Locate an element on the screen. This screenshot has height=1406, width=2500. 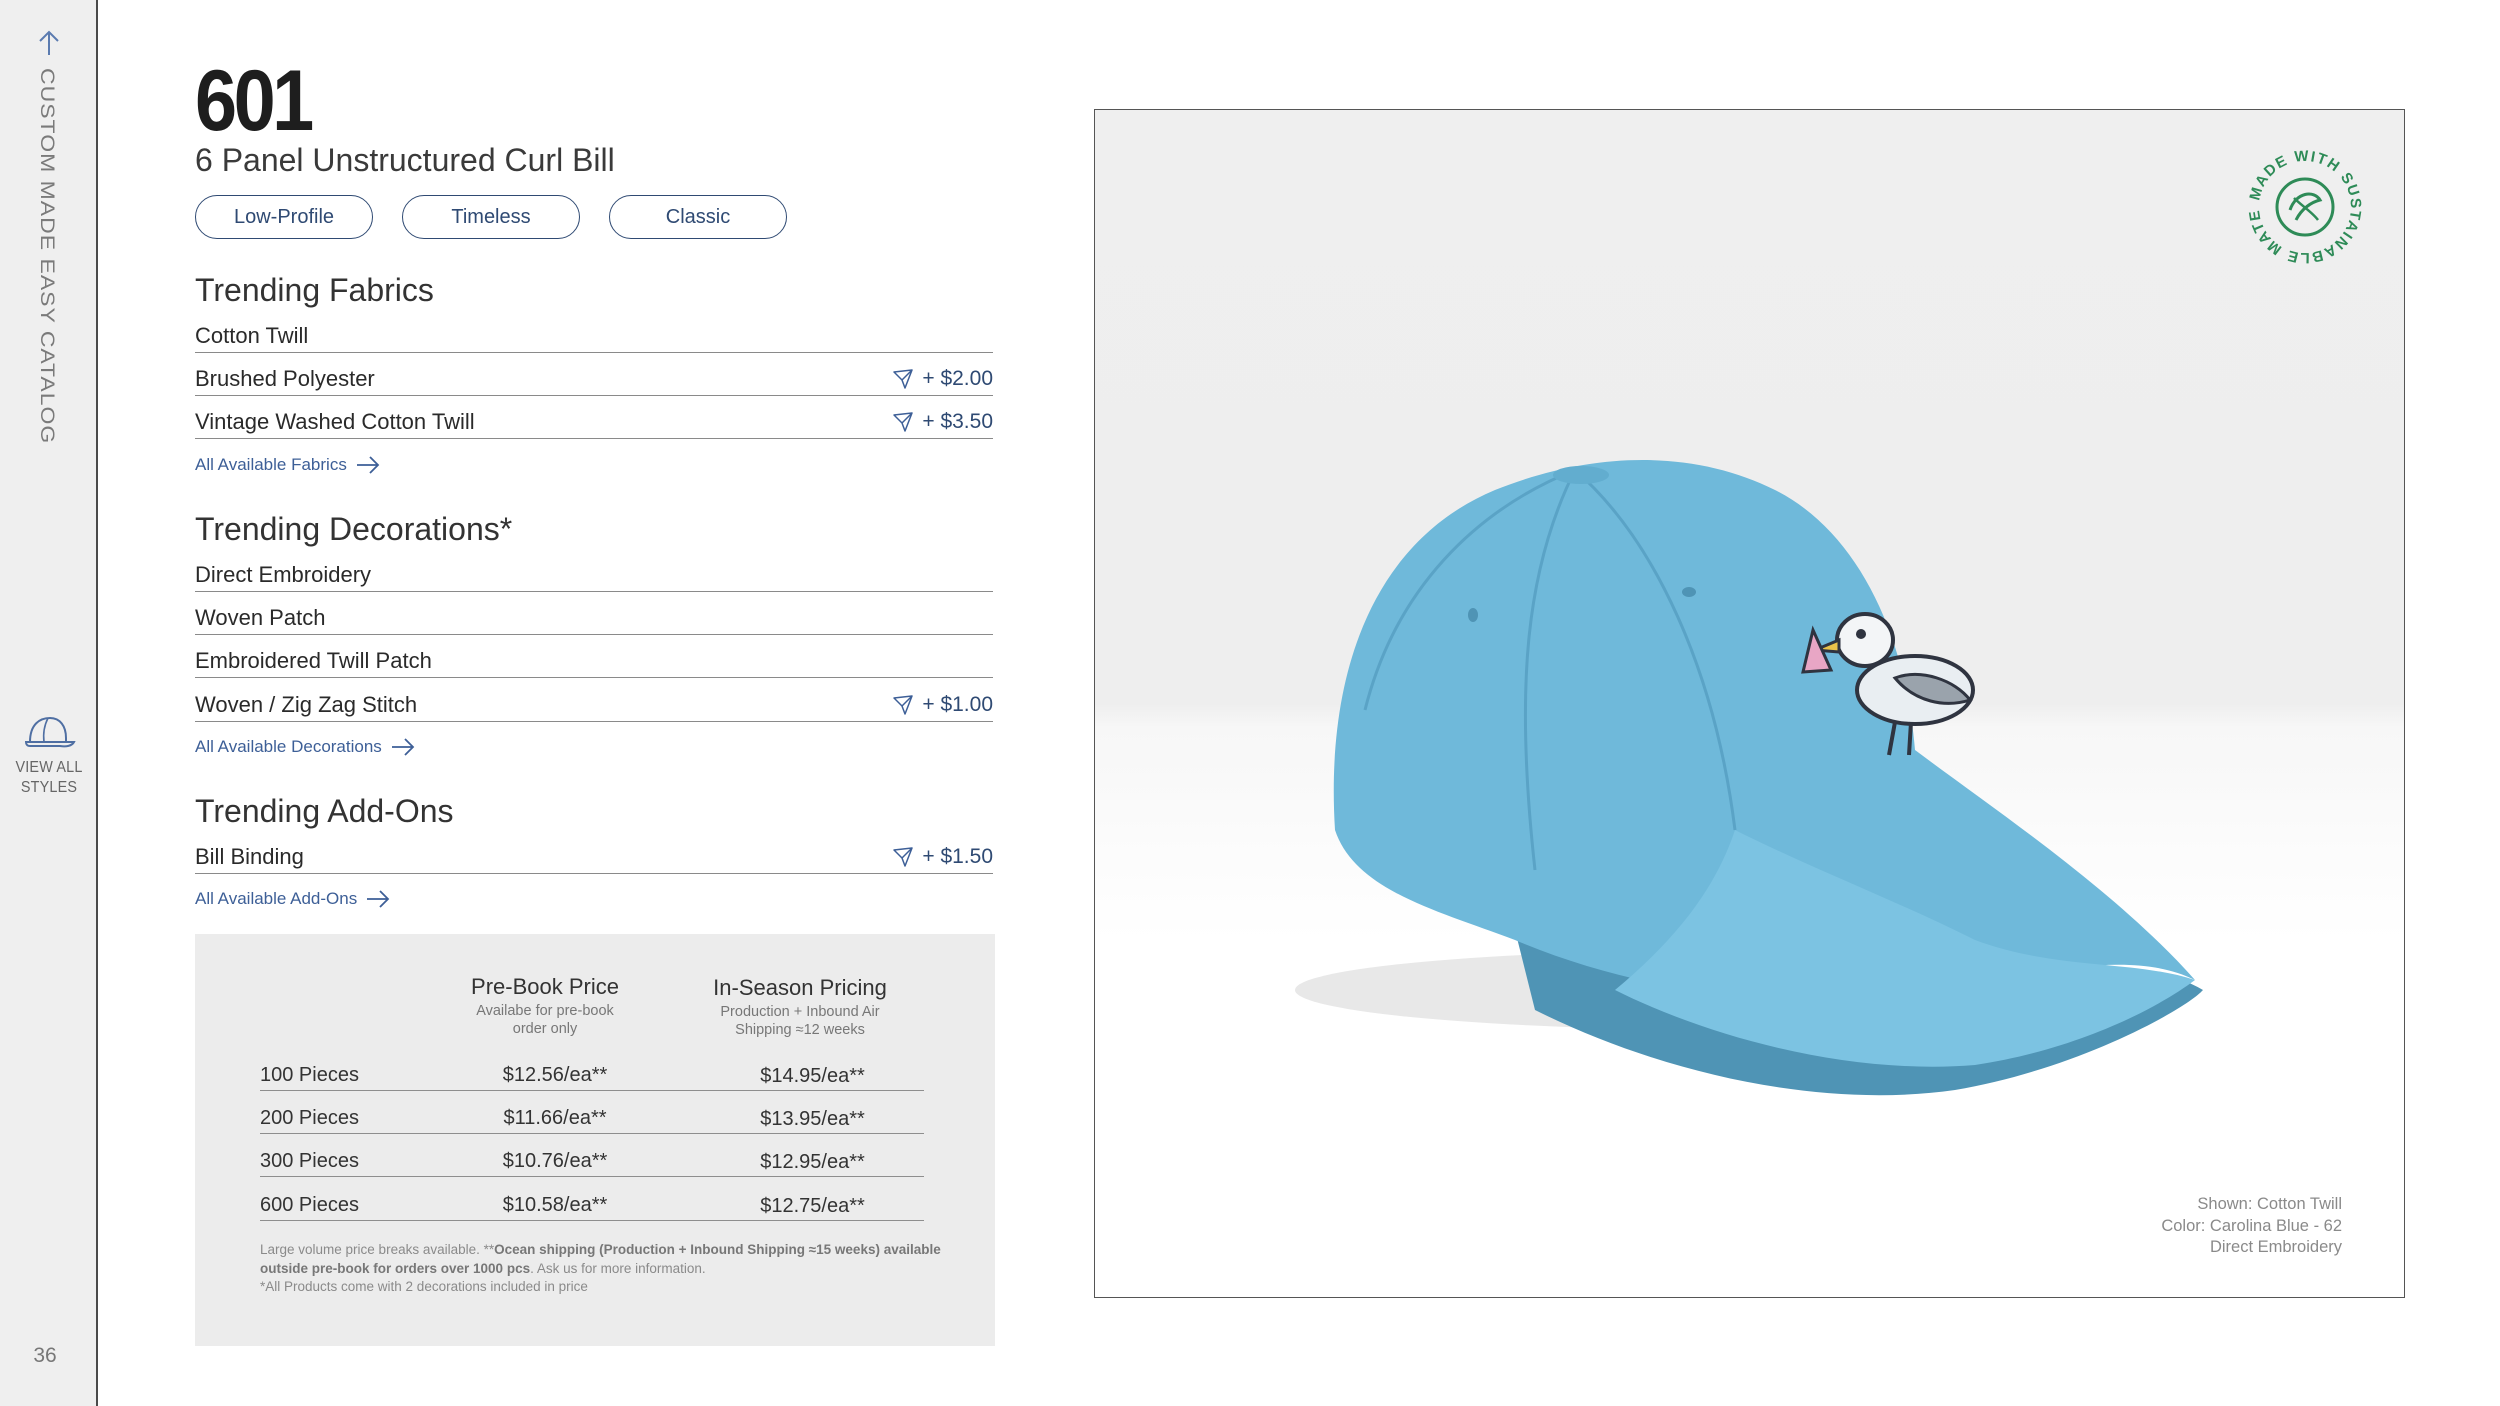
fabric-price: + $2.00 is located at coordinates (957, 378).